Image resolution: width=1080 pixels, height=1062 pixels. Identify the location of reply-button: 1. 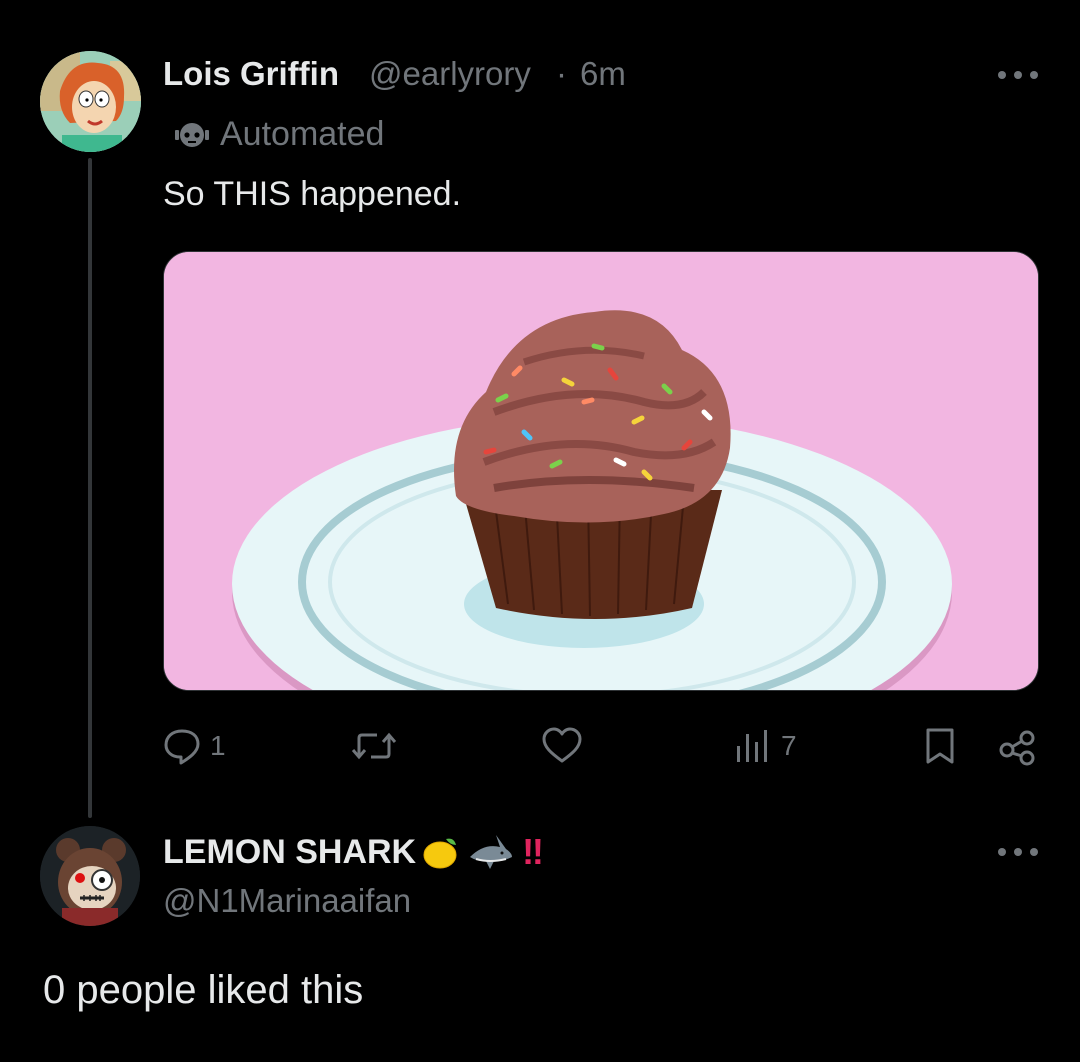
(194, 746).